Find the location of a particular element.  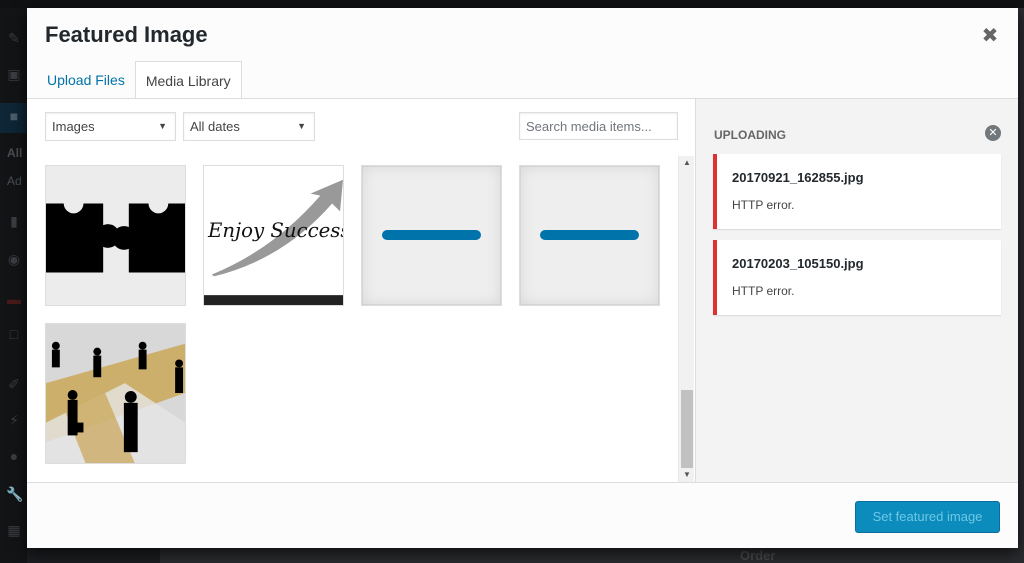

modal-tabs: Upload Files Media Library is located at coordinates (139, 80).